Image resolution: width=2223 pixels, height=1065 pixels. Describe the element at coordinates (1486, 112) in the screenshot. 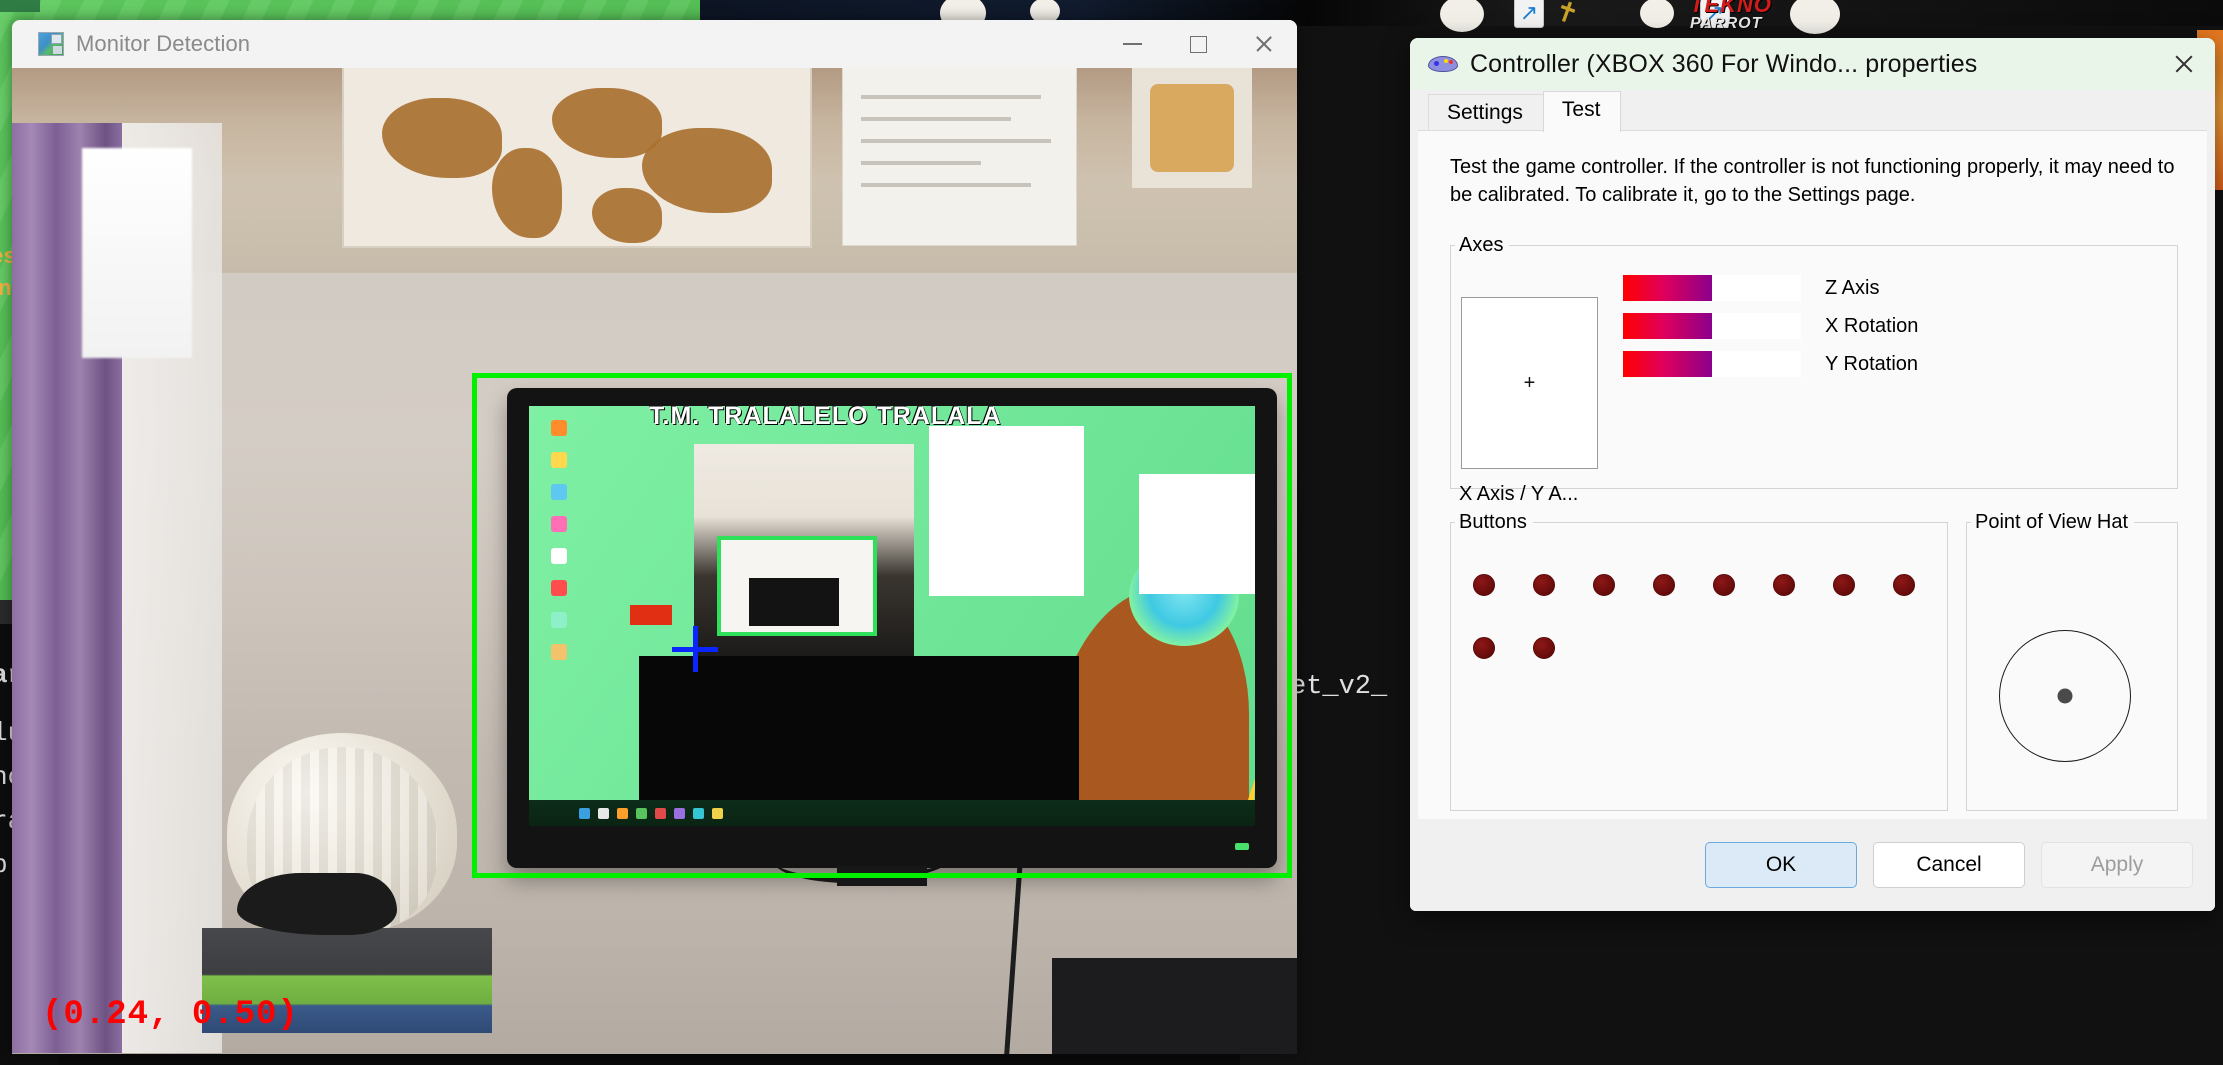

I see `tab-settings: Settings` at that location.